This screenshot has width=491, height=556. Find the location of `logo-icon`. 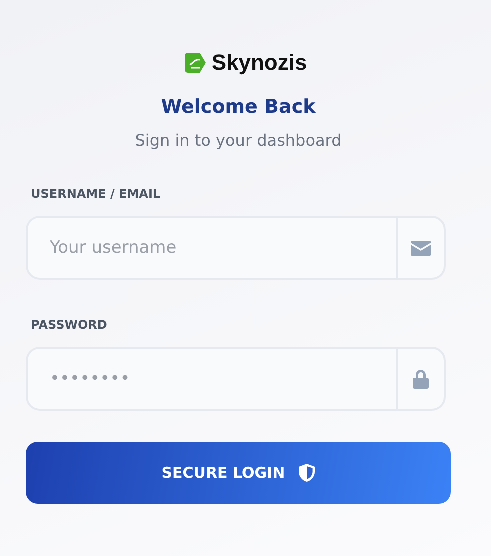

logo-icon is located at coordinates (196, 63).